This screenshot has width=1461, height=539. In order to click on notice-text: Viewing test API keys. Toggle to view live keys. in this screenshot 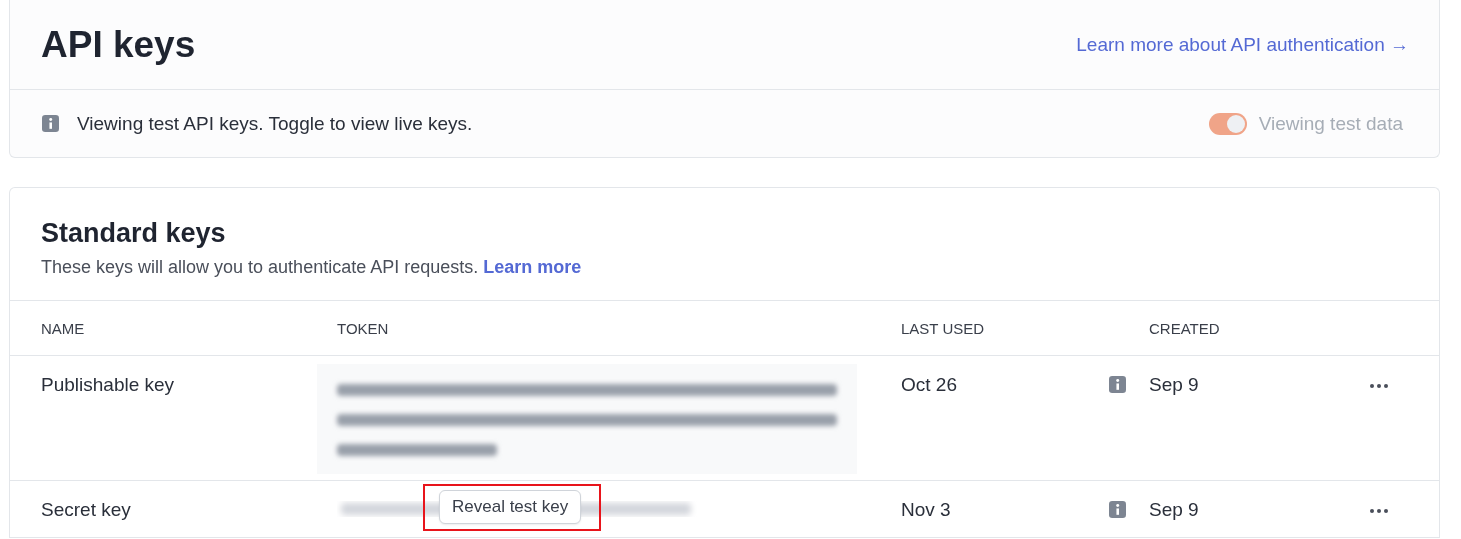, I will do `click(275, 123)`.